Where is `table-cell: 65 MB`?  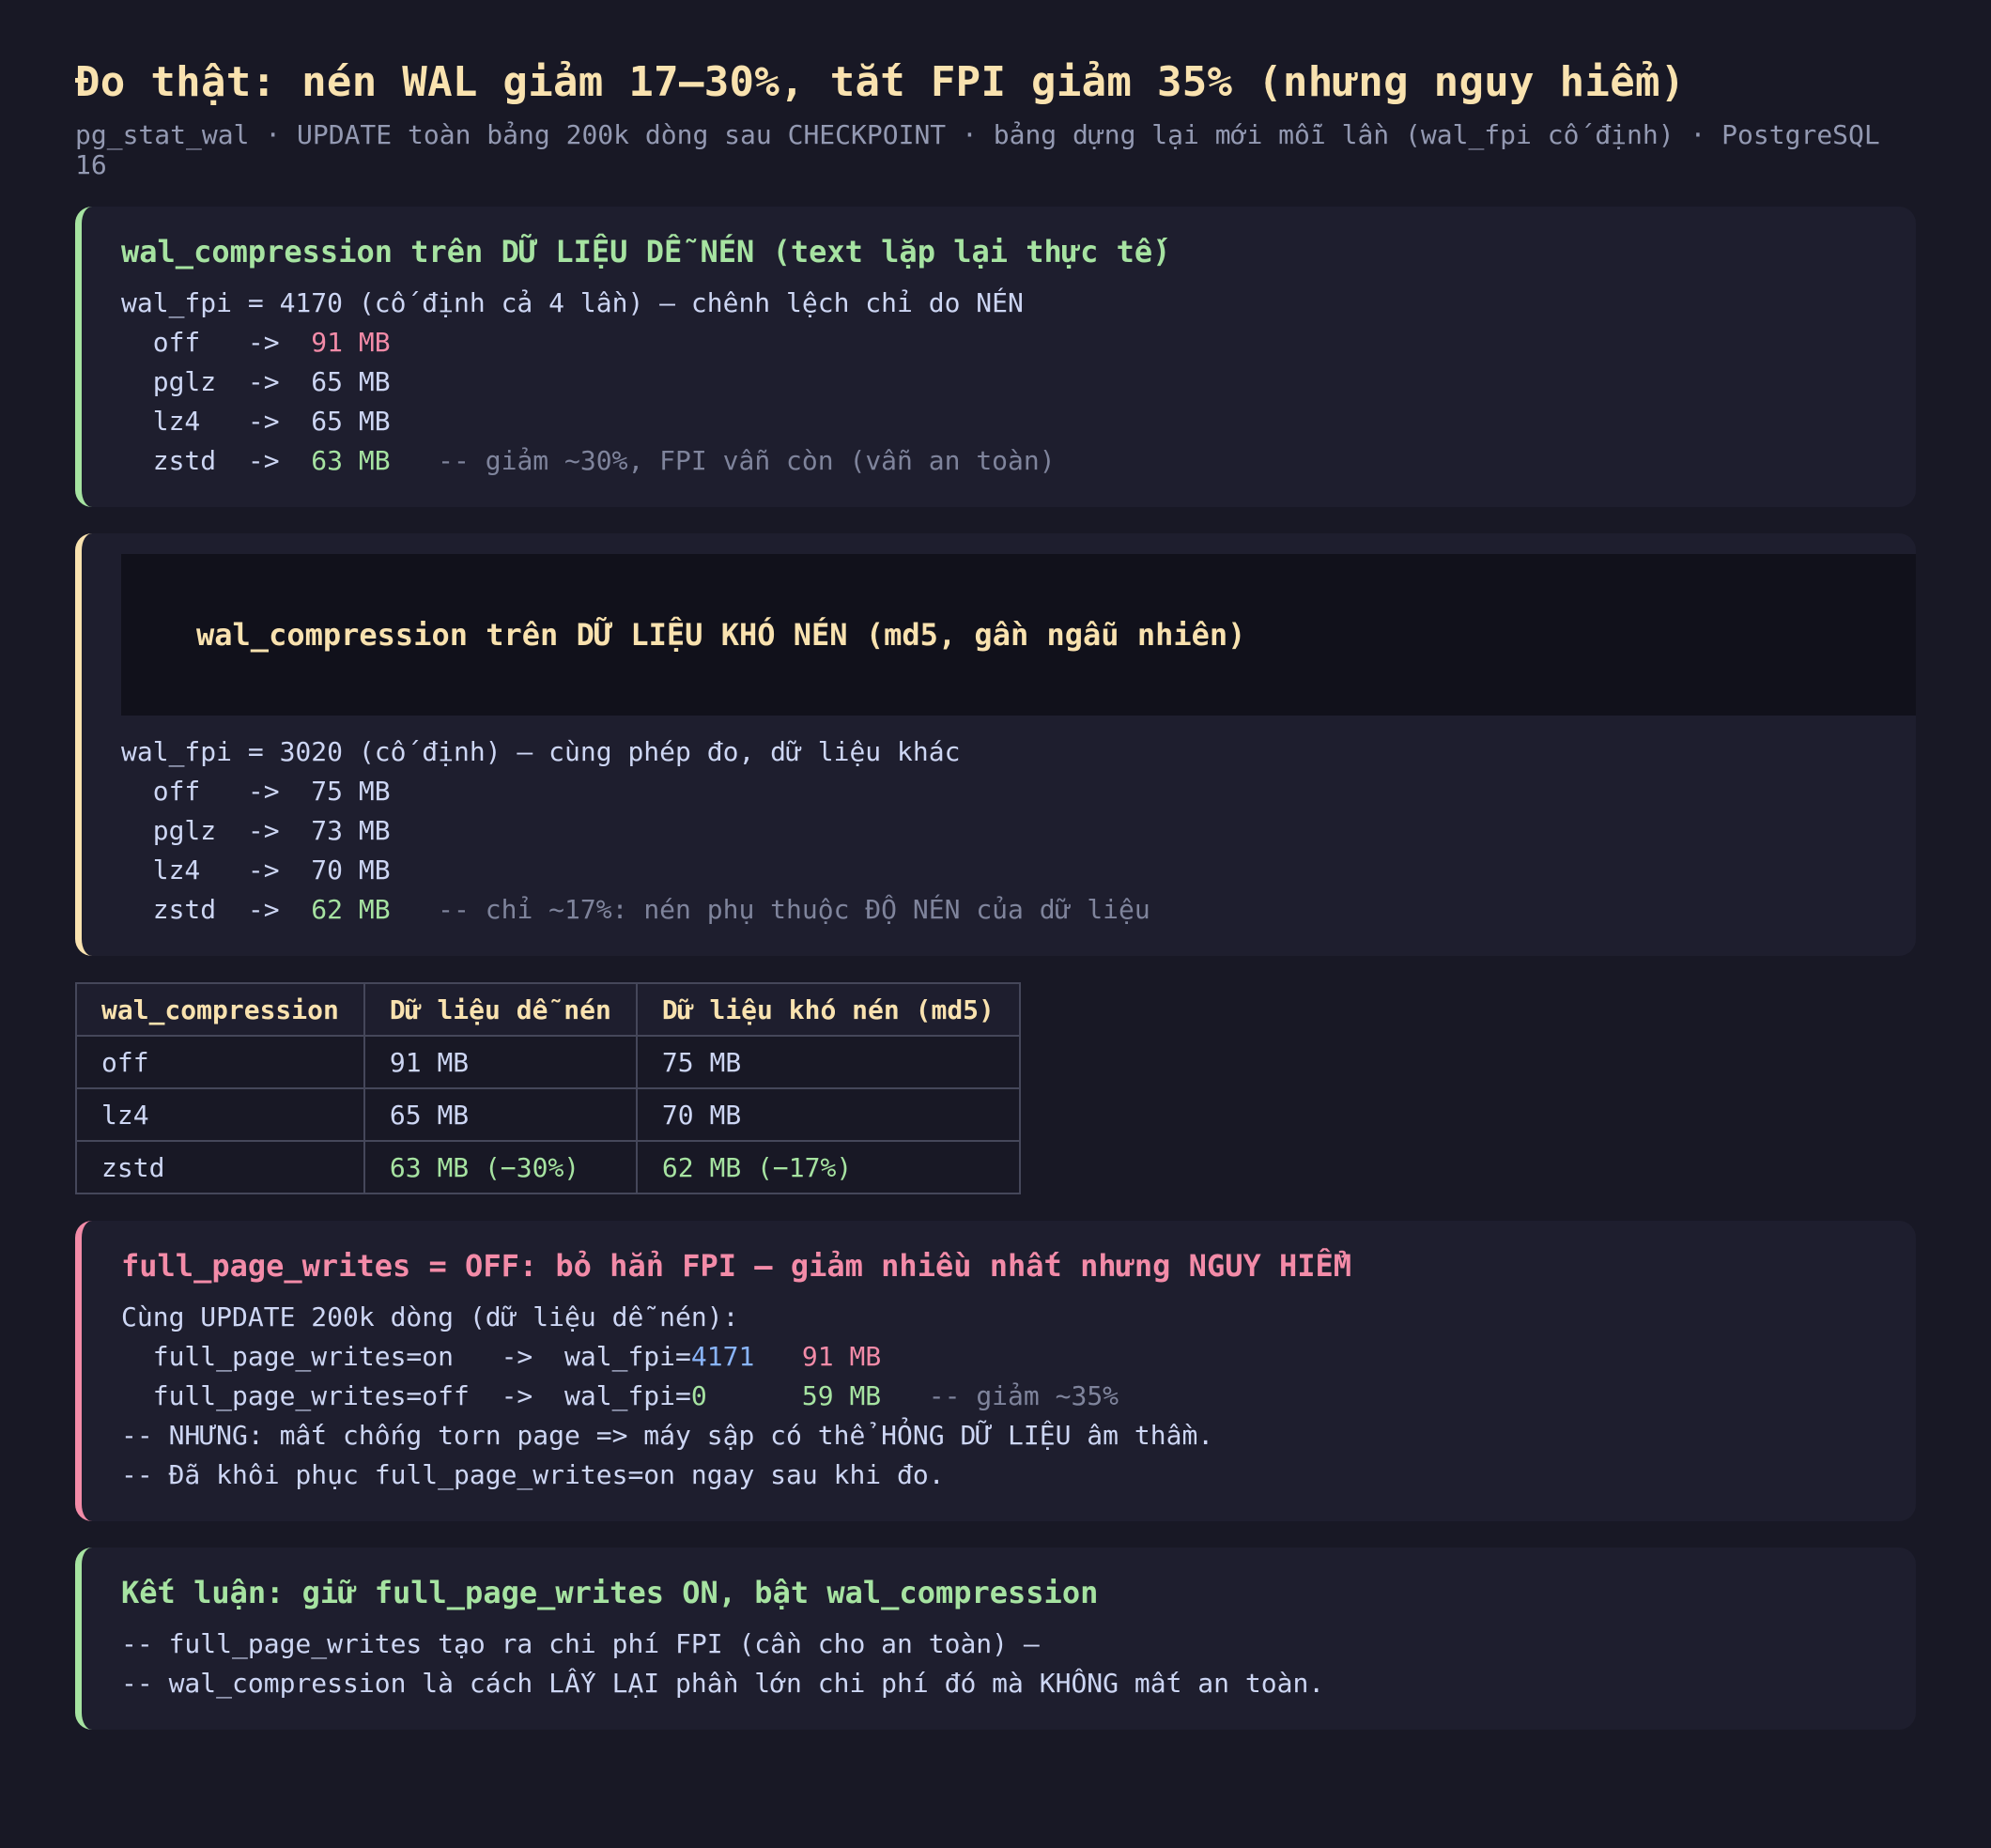 table-cell: 65 MB is located at coordinates (500, 1114).